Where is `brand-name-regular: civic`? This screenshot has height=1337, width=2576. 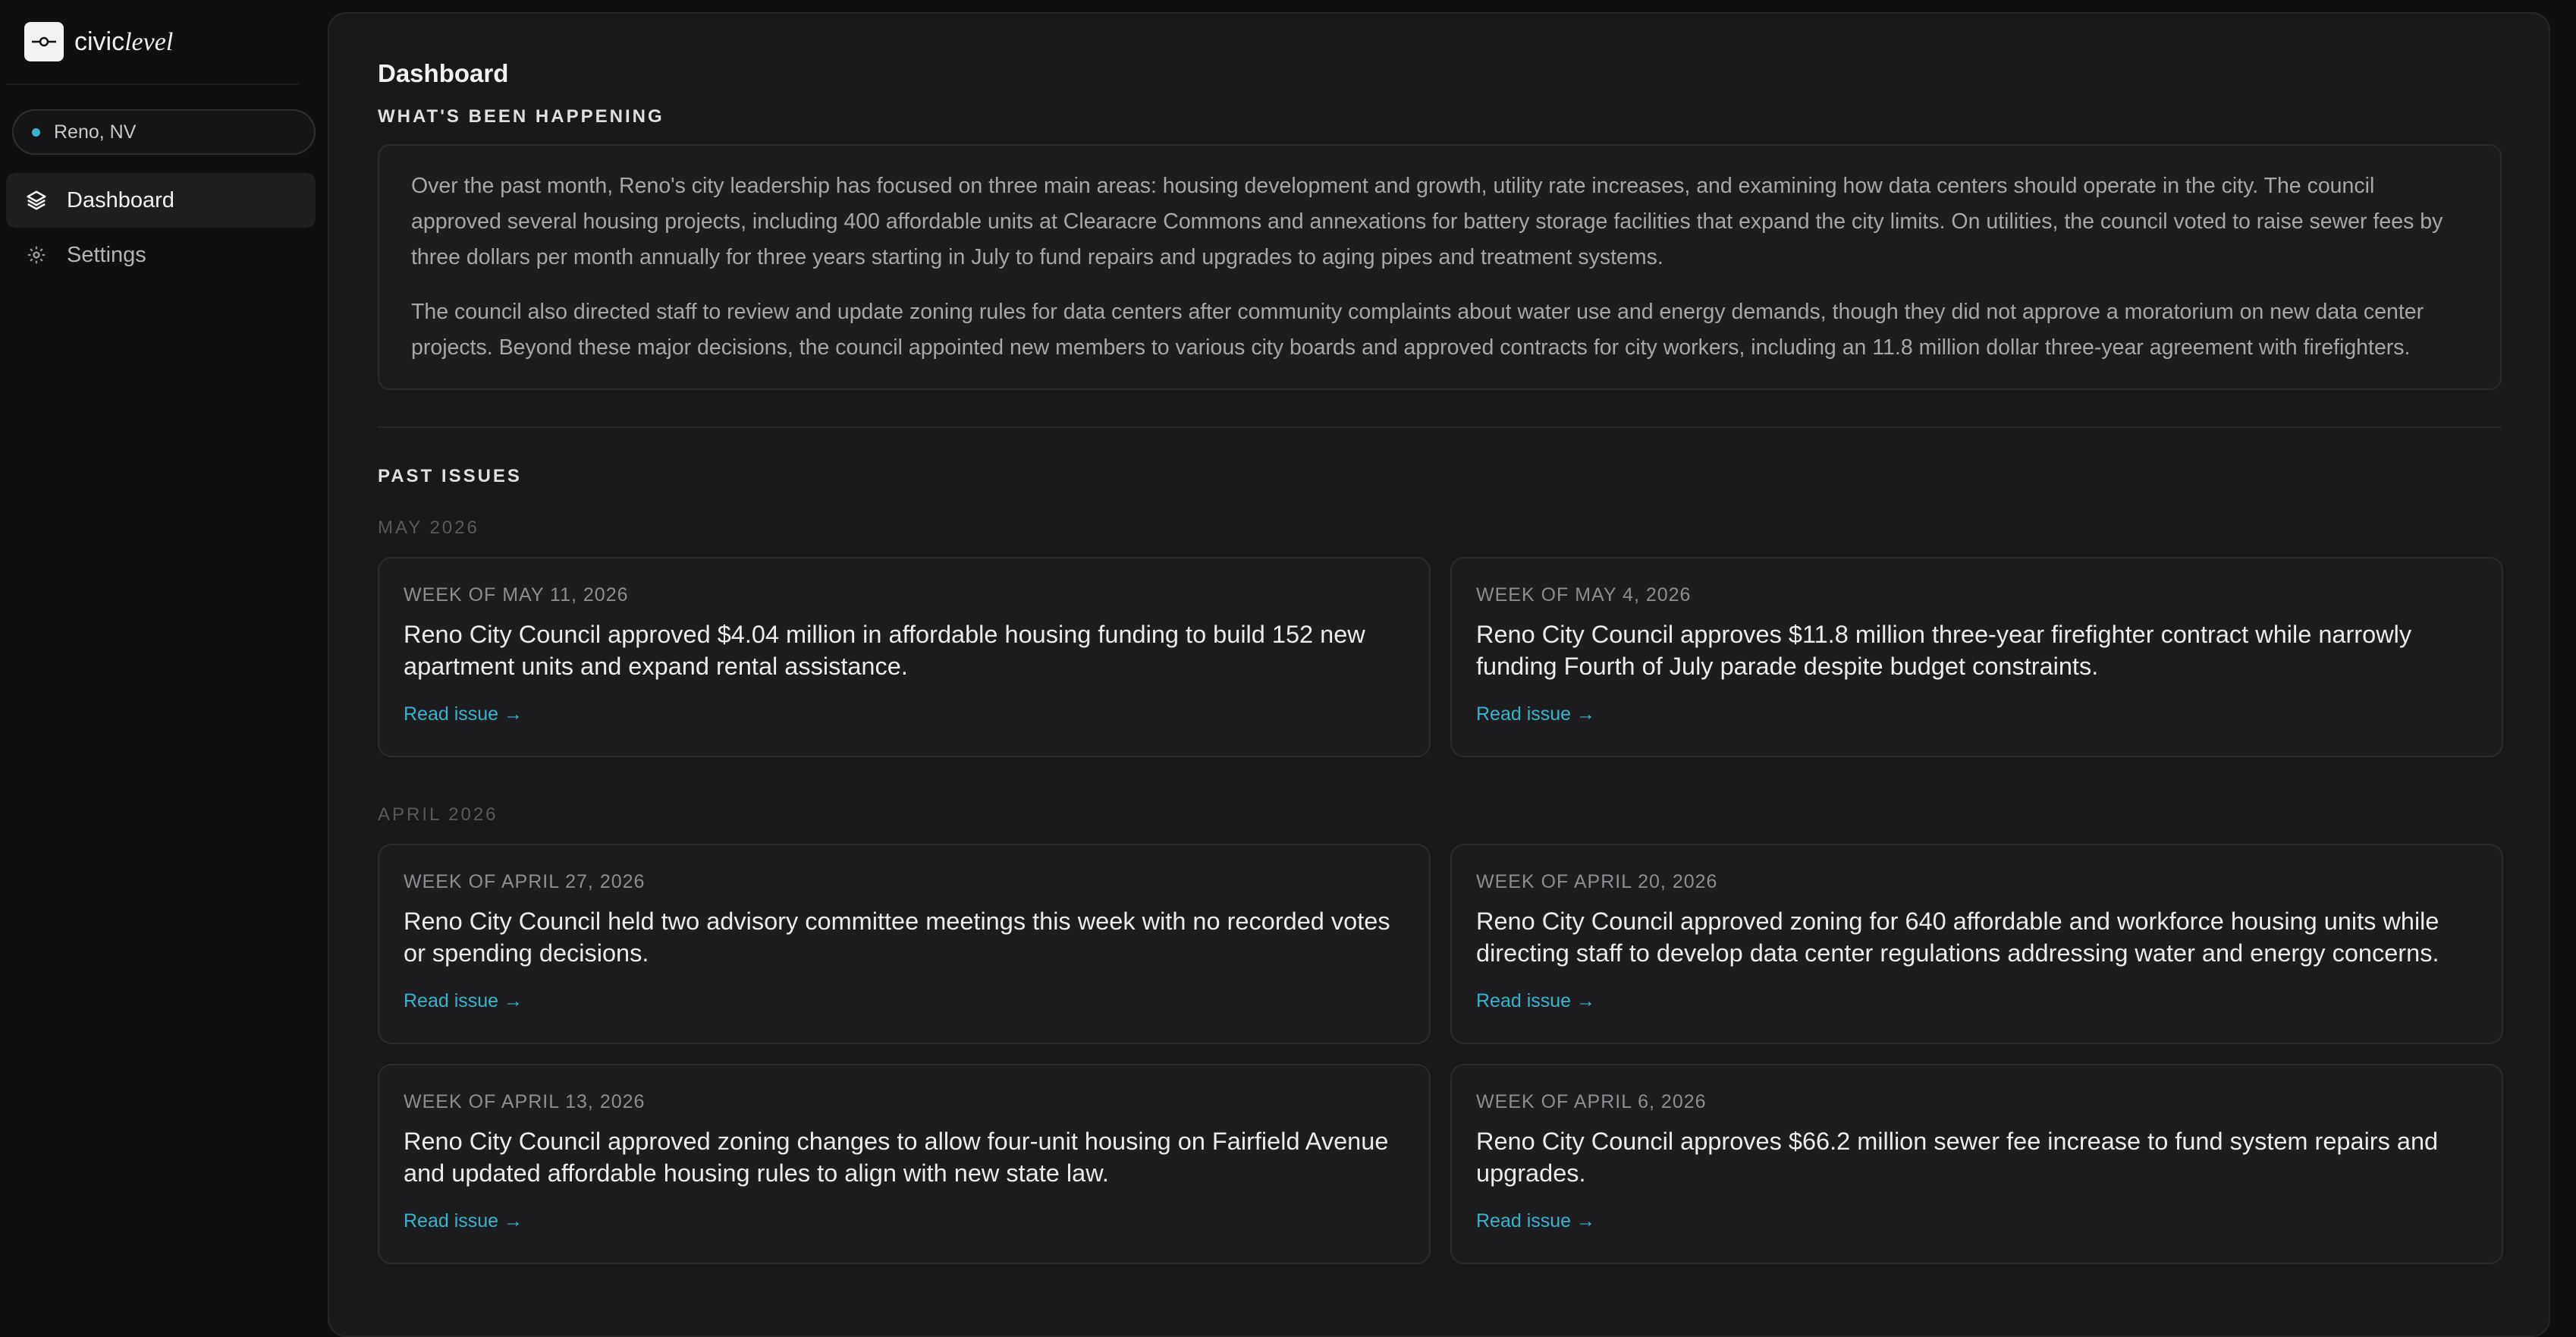 brand-name-regular: civic is located at coordinates (99, 41).